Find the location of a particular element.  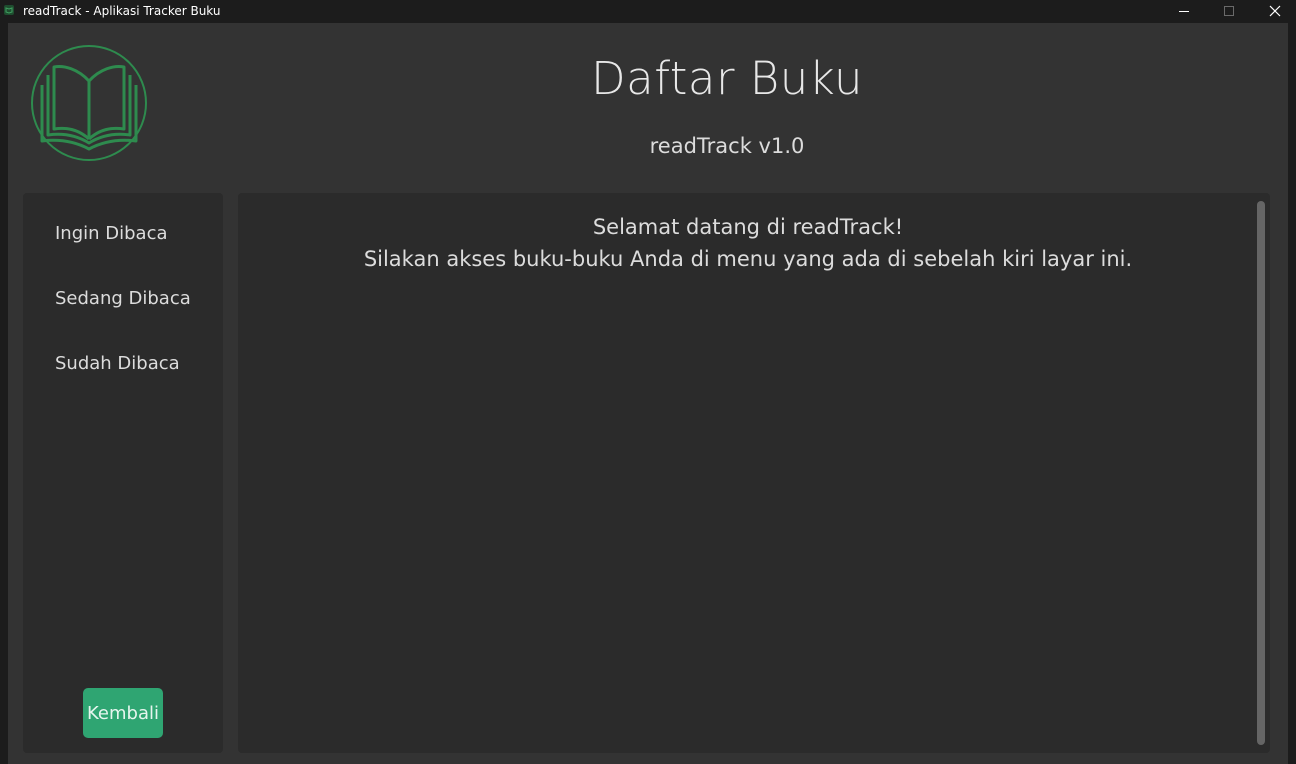

app-version: readTrack v1.0 is located at coordinates (727, 146).